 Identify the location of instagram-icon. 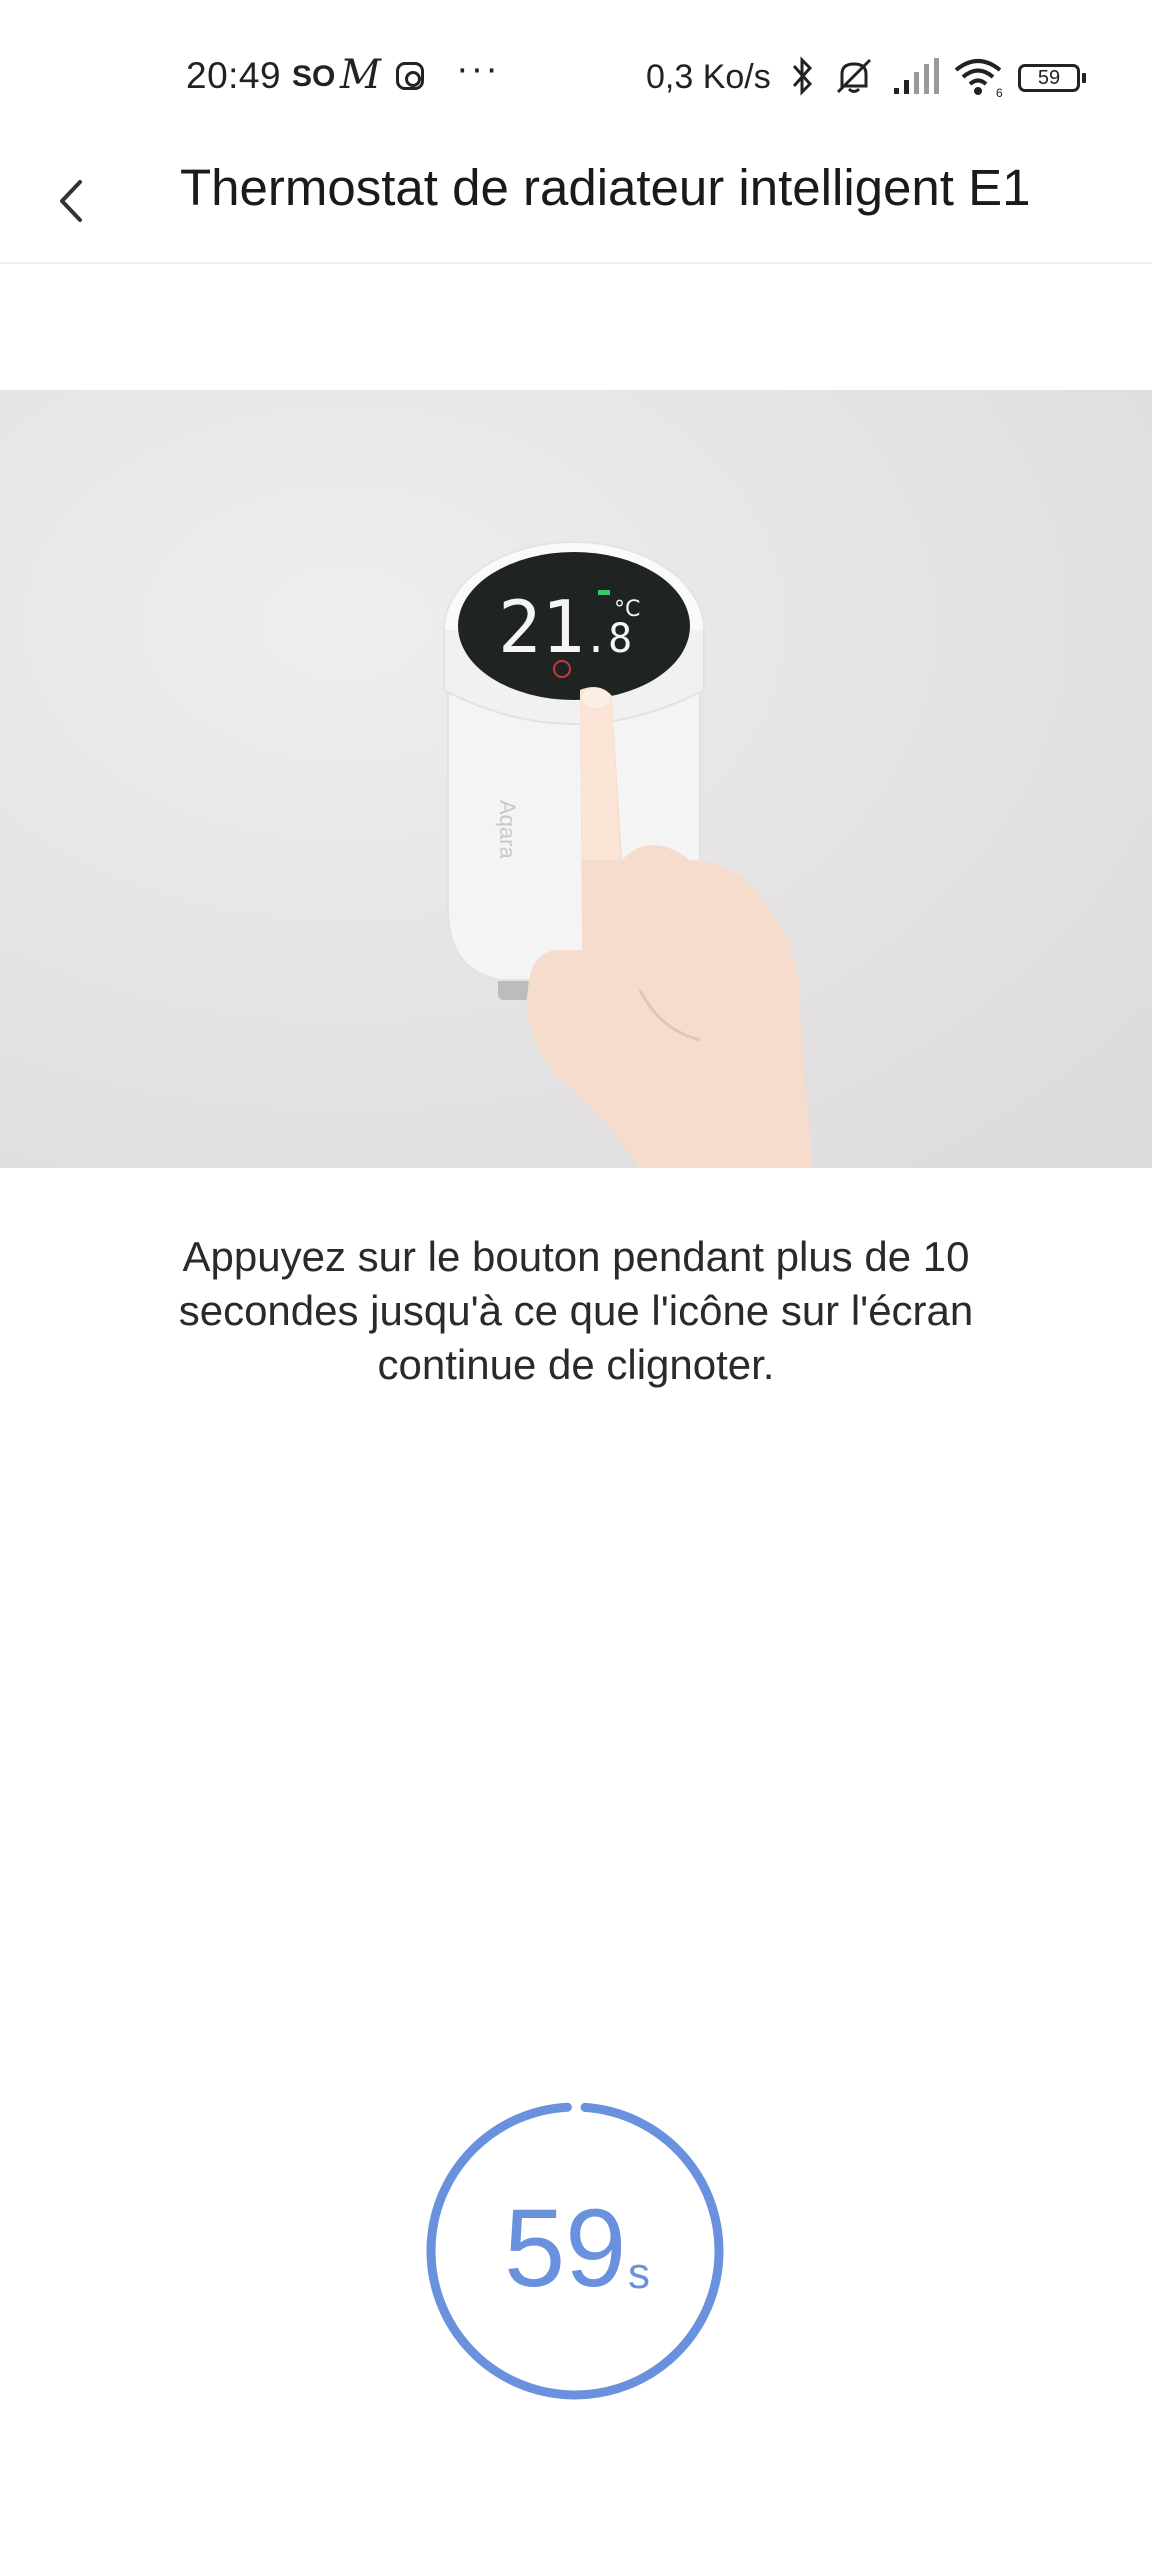
(410, 76).